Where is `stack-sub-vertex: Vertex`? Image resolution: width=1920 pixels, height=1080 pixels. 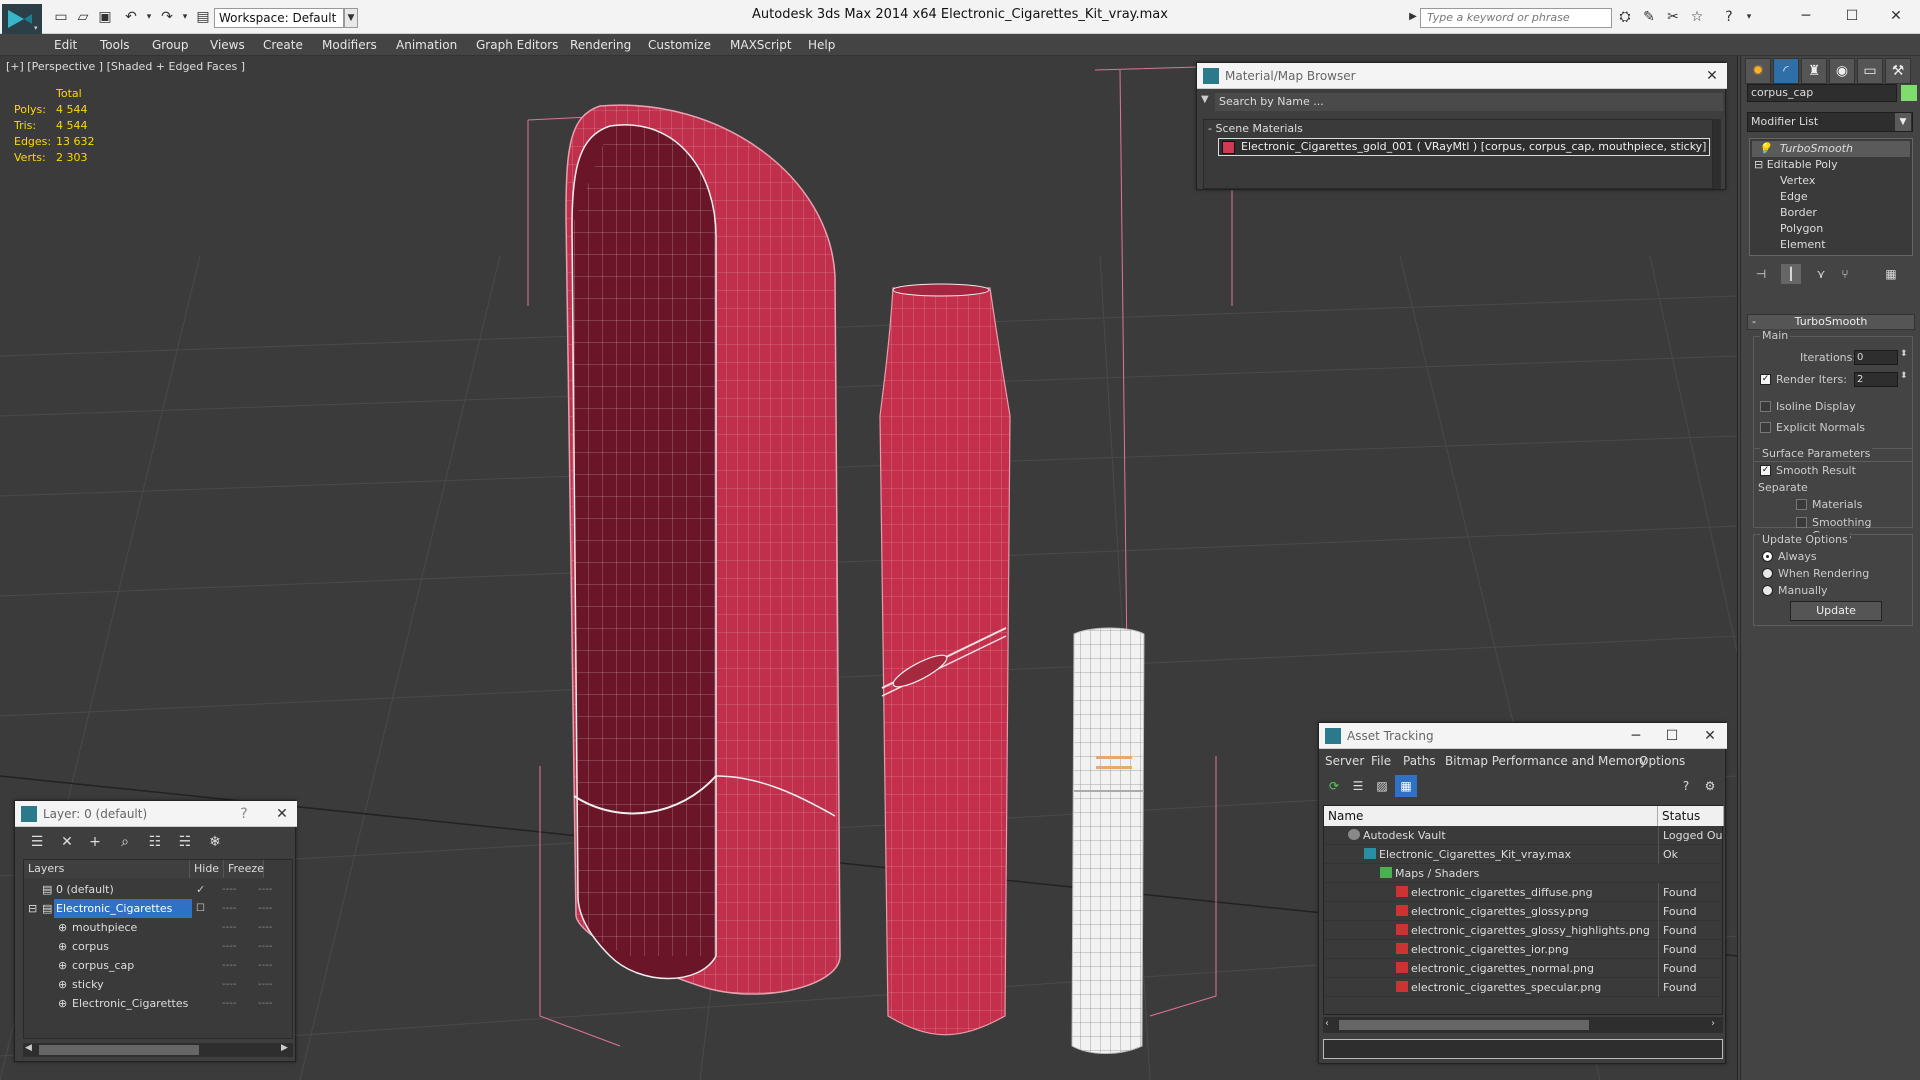
stack-sub-vertex: Vertex is located at coordinates (1797, 181).